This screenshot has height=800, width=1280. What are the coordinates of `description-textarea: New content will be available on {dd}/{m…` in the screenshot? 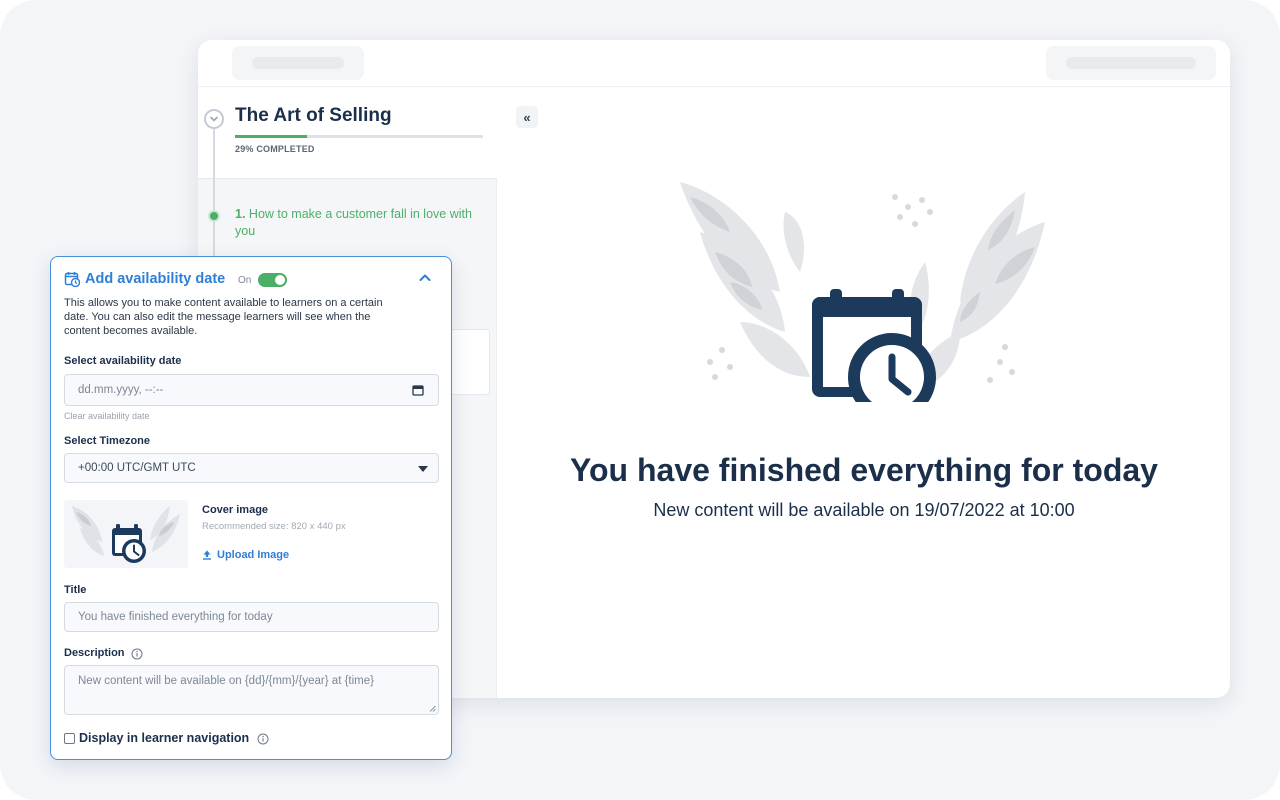 It's located at (251, 690).